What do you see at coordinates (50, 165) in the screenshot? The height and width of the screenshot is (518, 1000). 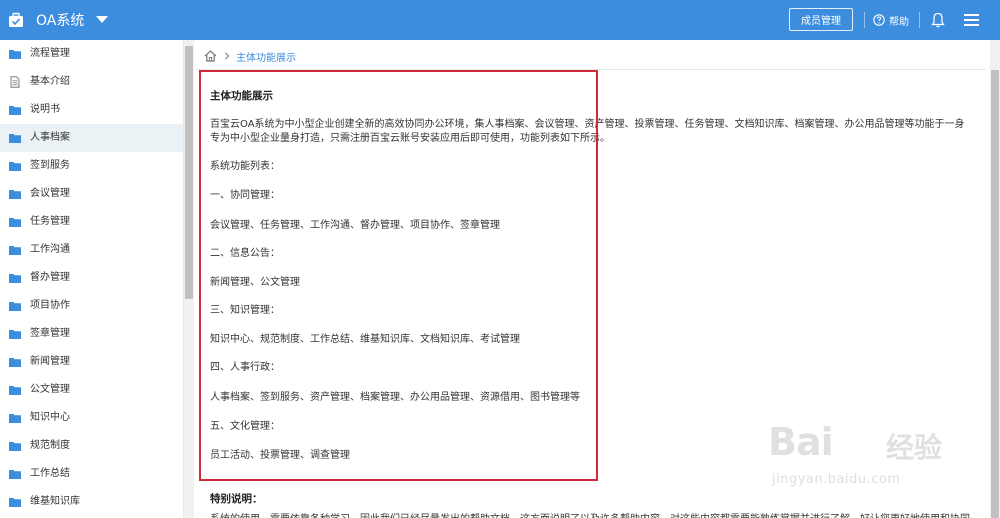 I see `sidebar-item-label: 签到服务` at bounding box center [50, 165].